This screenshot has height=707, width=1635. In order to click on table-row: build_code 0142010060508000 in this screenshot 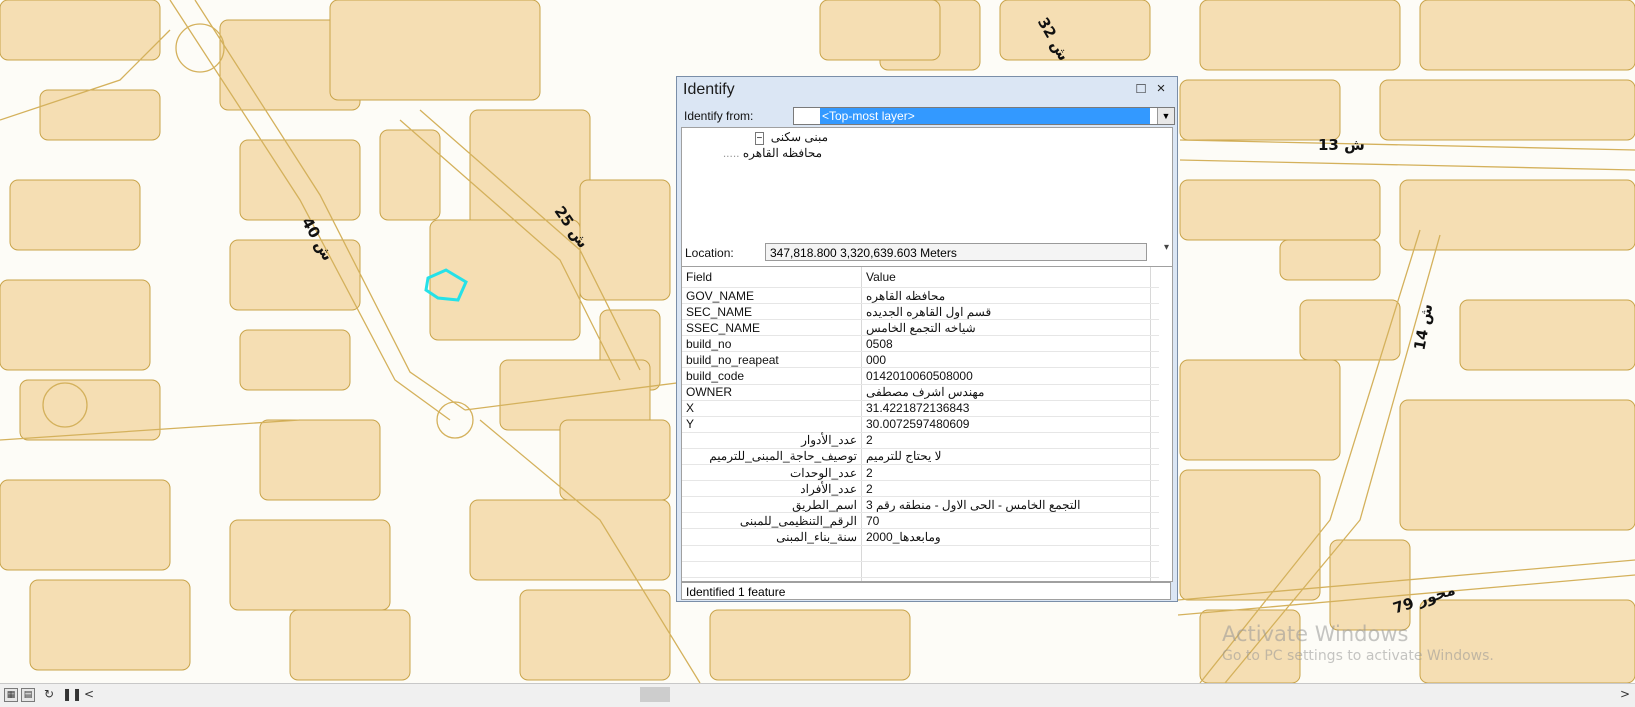, I will do `click(920, 376)`.